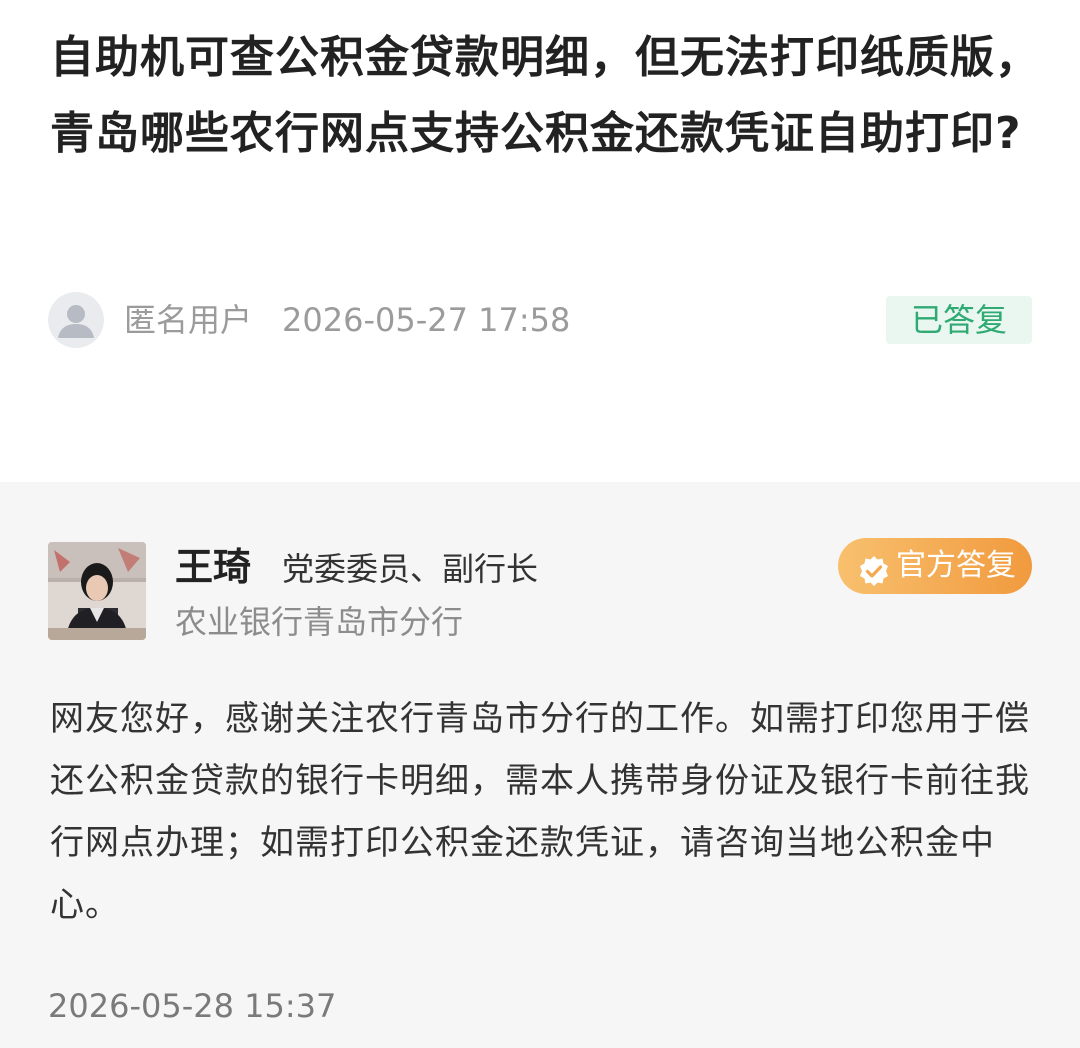 The width and height of the screenshot is (1080, 1048). Describe the element at coordinates (97, 591) in the screenshot. I see `responder-photo` at that location.